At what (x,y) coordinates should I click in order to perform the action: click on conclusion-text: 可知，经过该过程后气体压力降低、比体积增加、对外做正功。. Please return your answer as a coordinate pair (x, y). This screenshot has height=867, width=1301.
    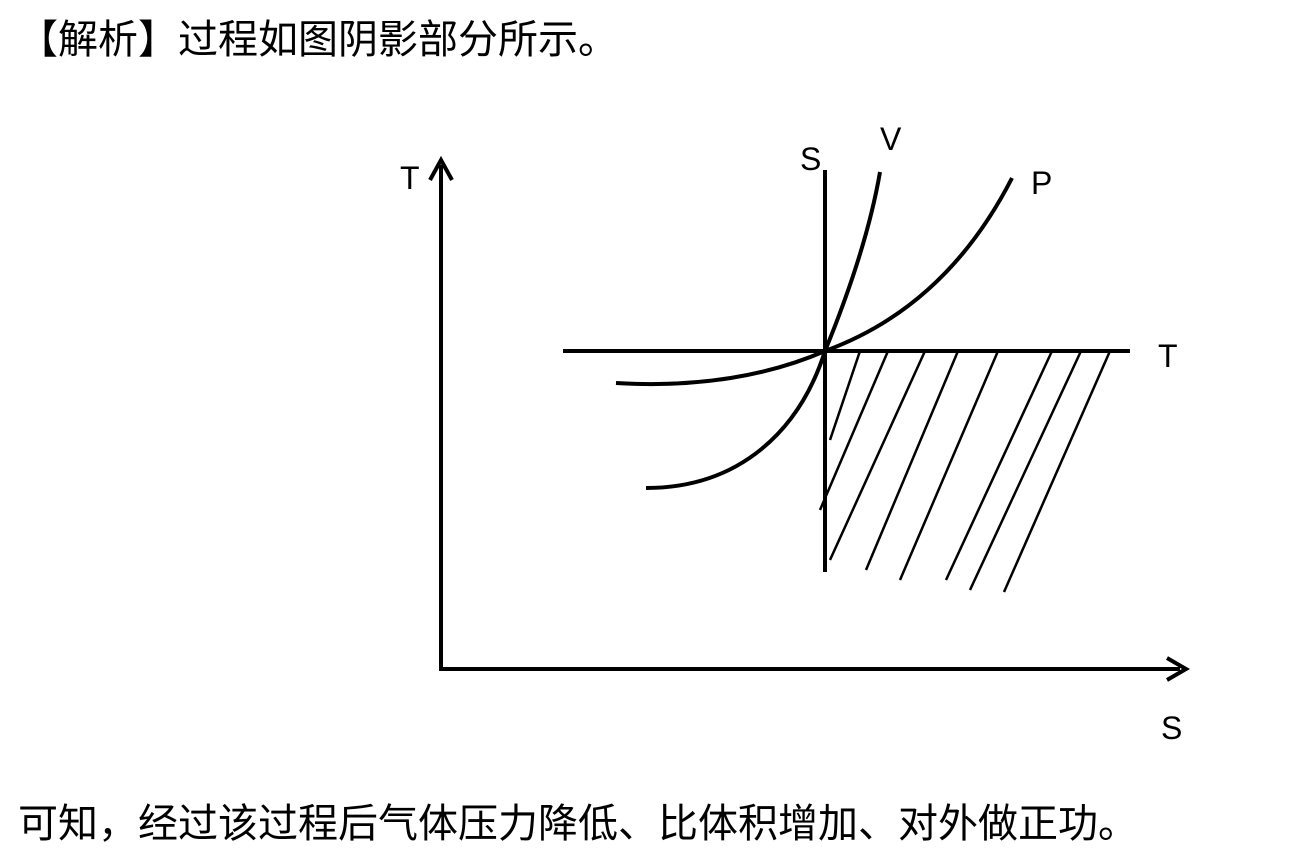
    Looking at the image, I should click on (578, 824).